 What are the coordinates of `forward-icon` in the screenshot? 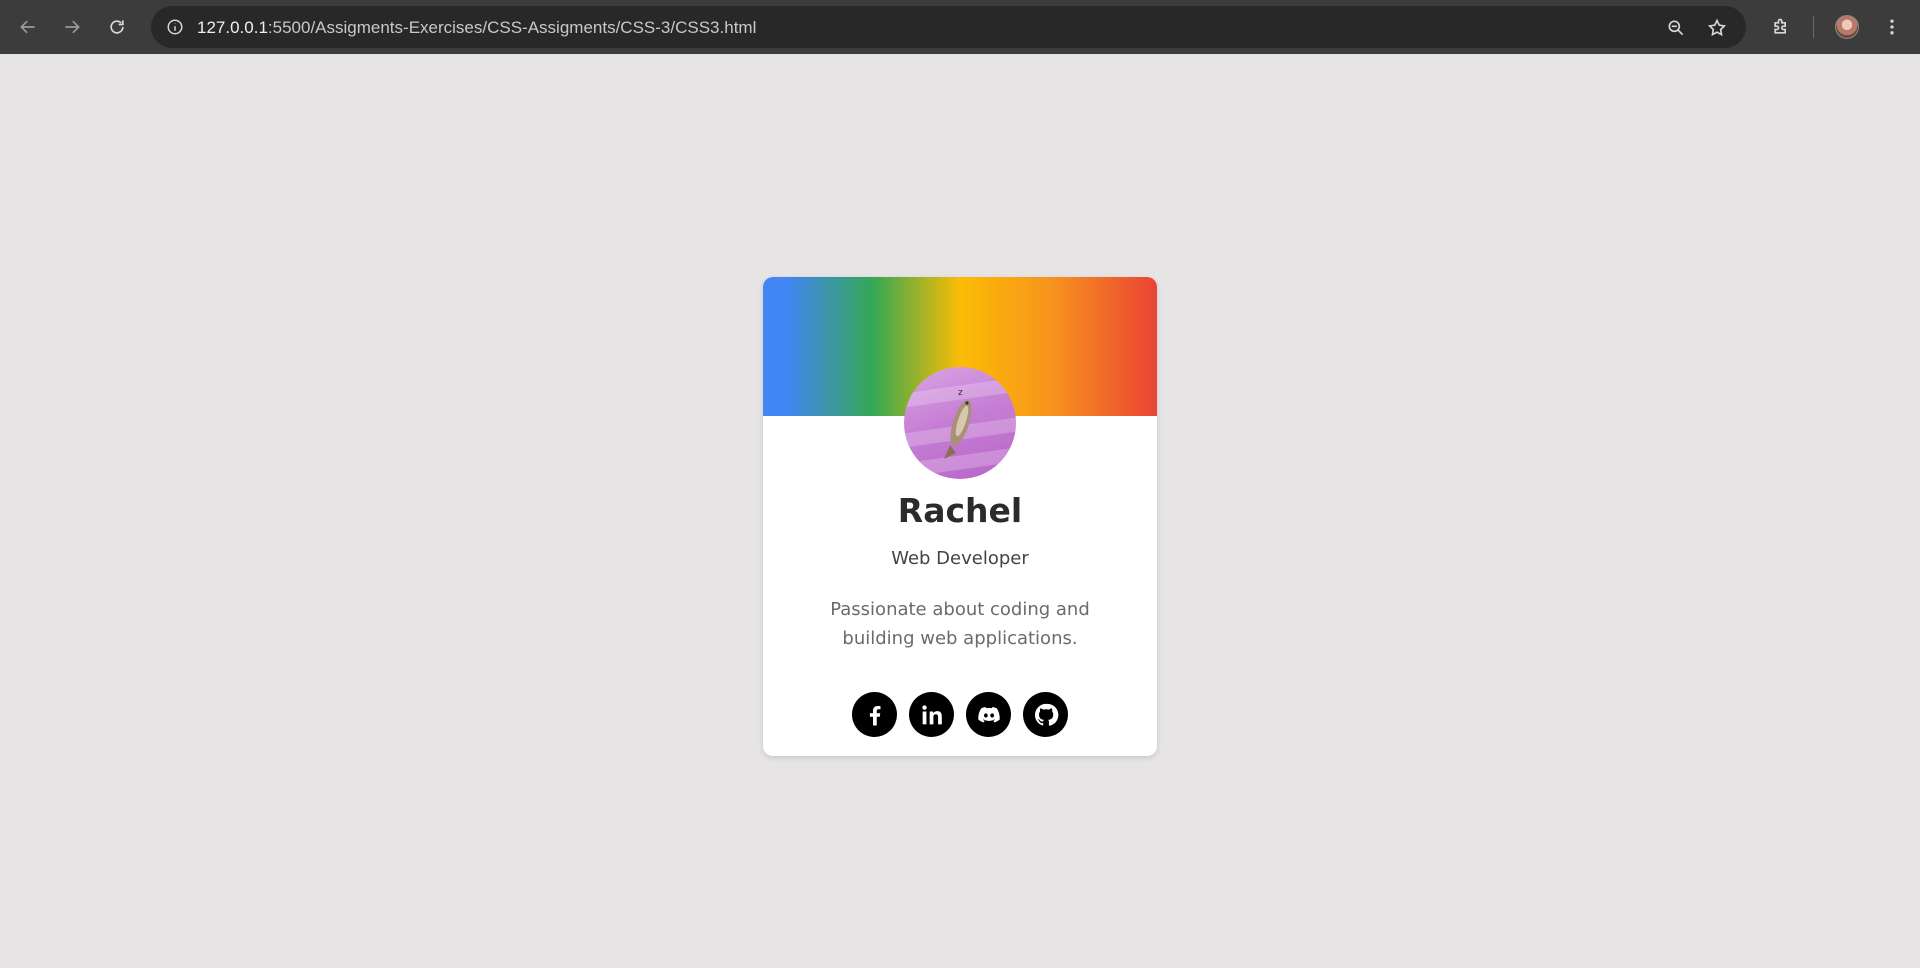 It's located at (72, 27).